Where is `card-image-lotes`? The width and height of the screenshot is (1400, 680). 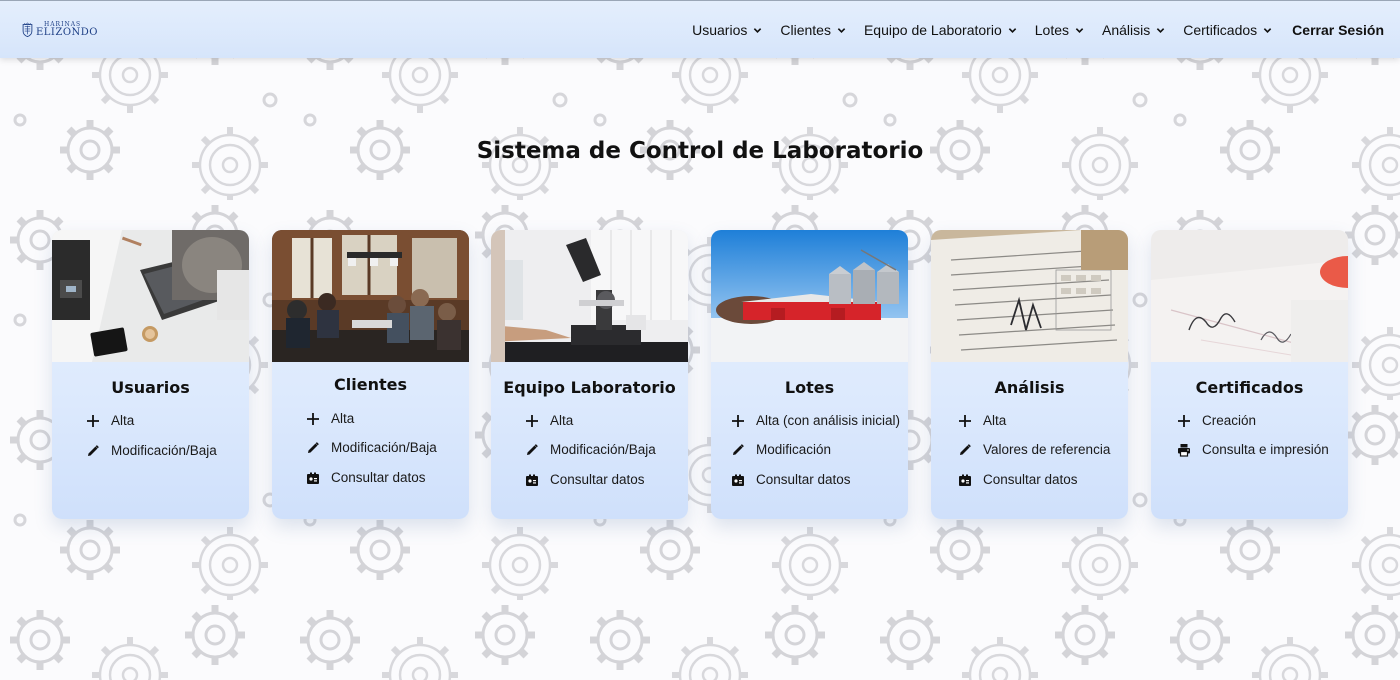 card-image-lotes is located at coordinates (809, 296).